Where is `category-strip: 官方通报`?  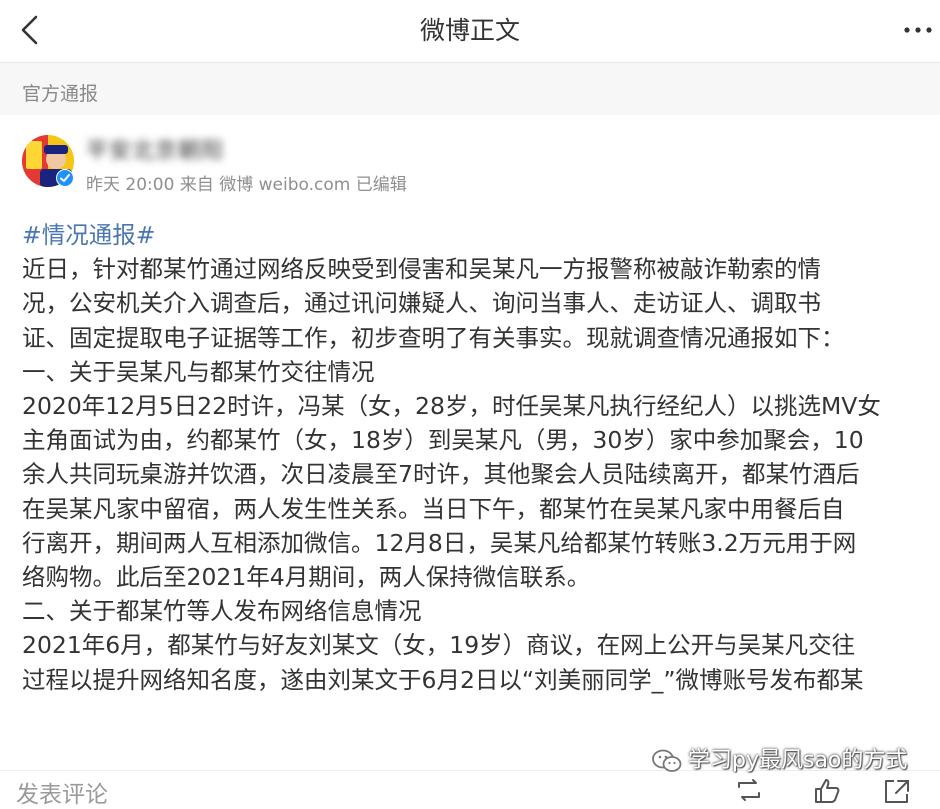 category-strip: 官方通报 is located at coordinates (470, 89).